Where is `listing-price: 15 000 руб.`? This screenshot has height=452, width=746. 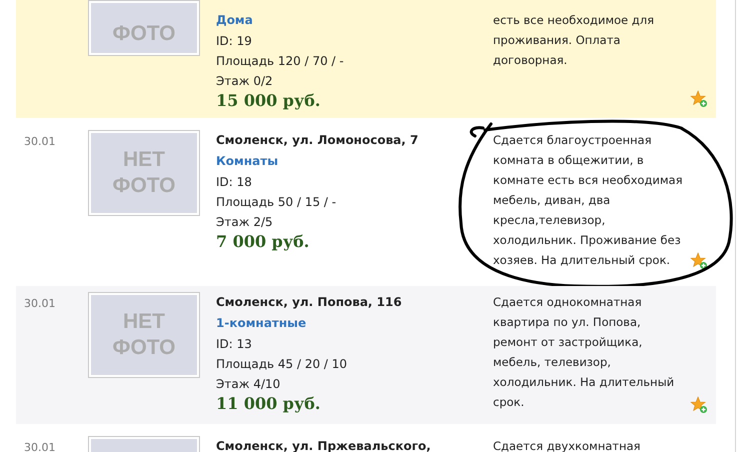
listing-price: 15 000 руб. is located at coordinates (269, 101).